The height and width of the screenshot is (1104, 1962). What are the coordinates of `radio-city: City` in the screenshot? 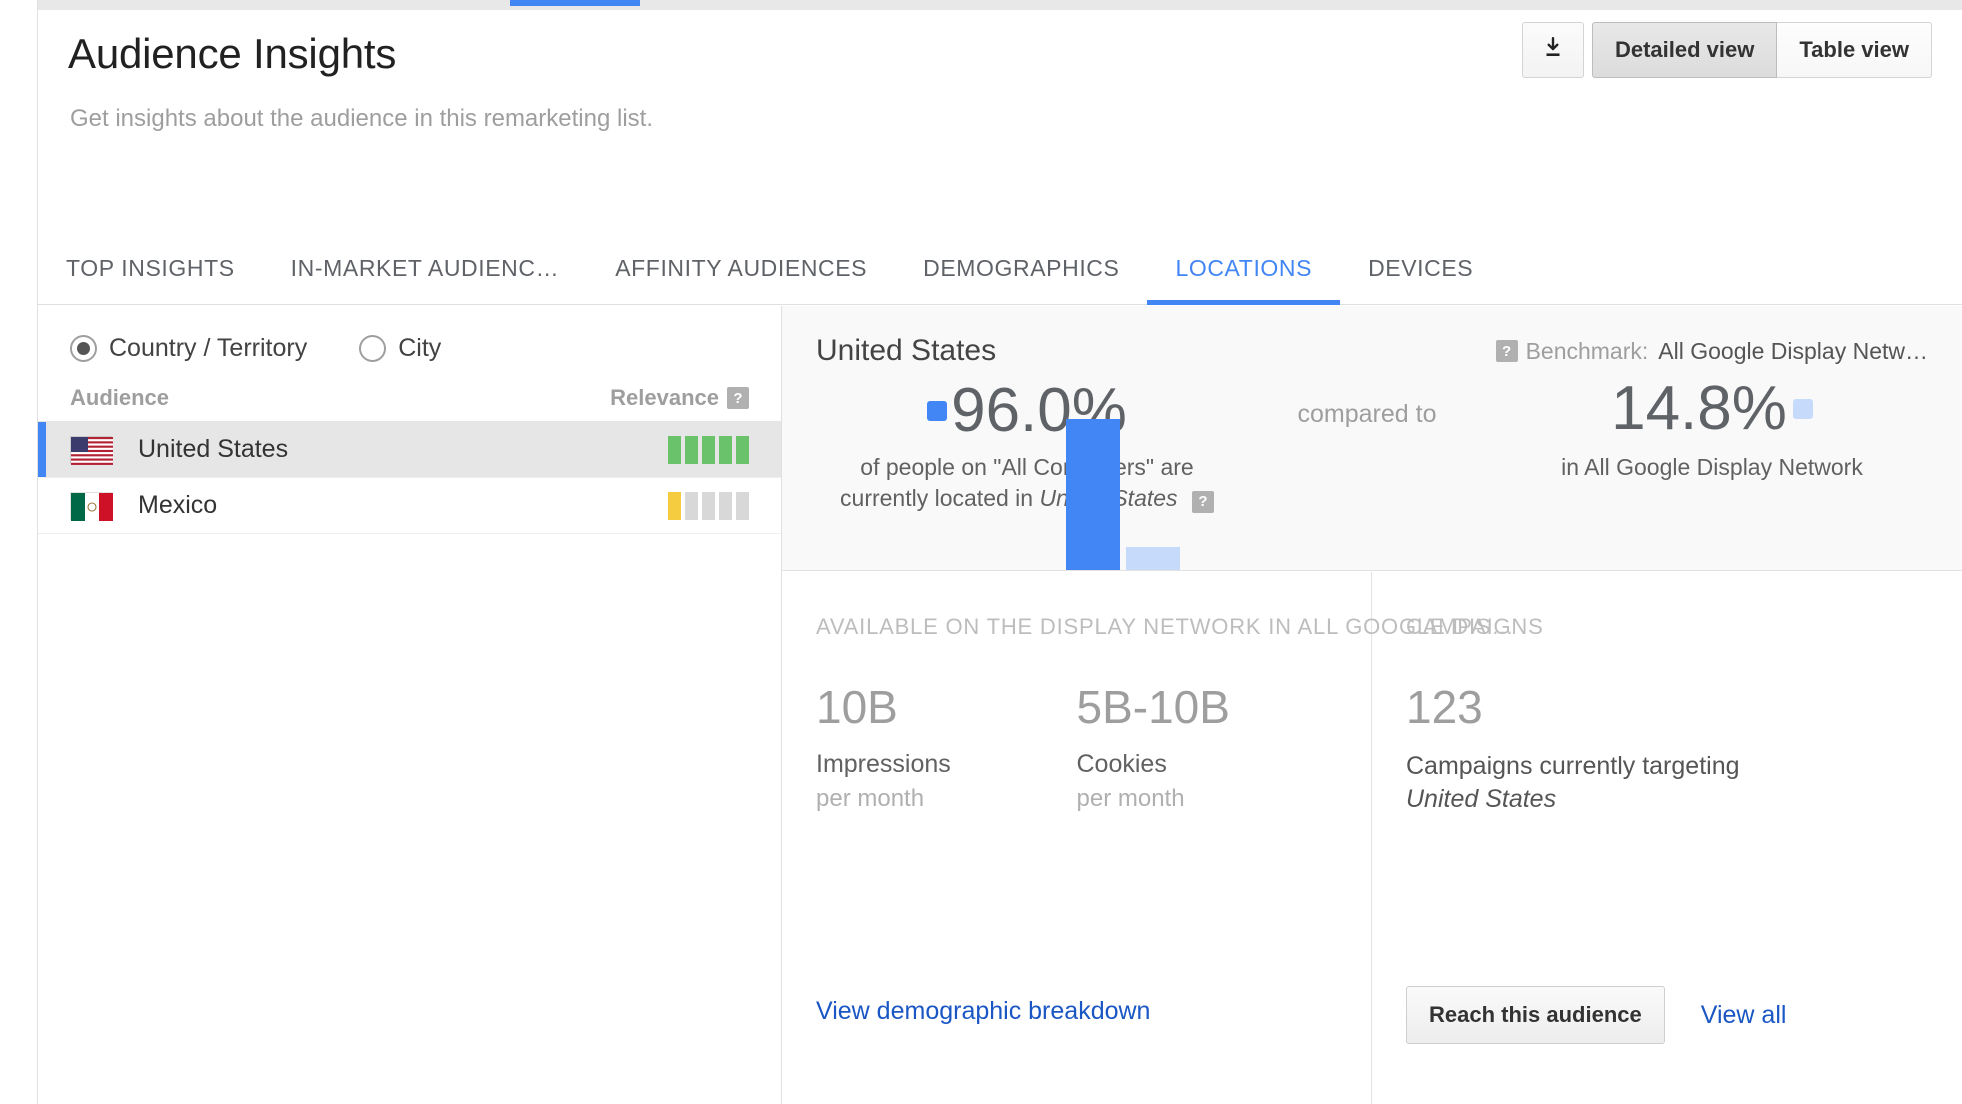 It's located at (400, 348).